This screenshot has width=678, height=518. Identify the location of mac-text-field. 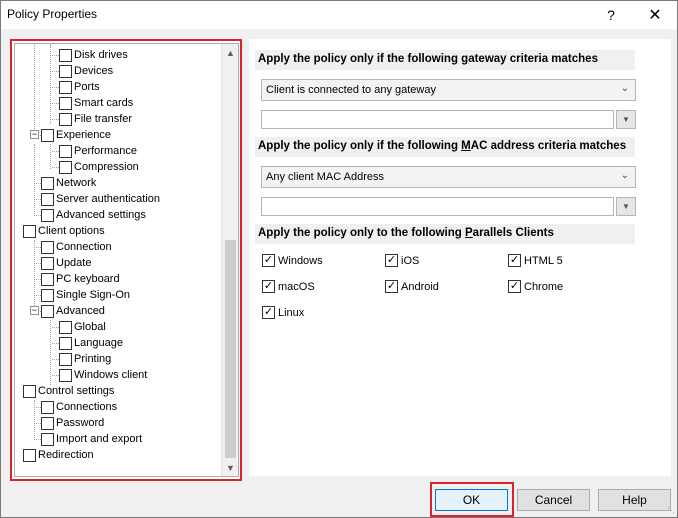
(437, 206).